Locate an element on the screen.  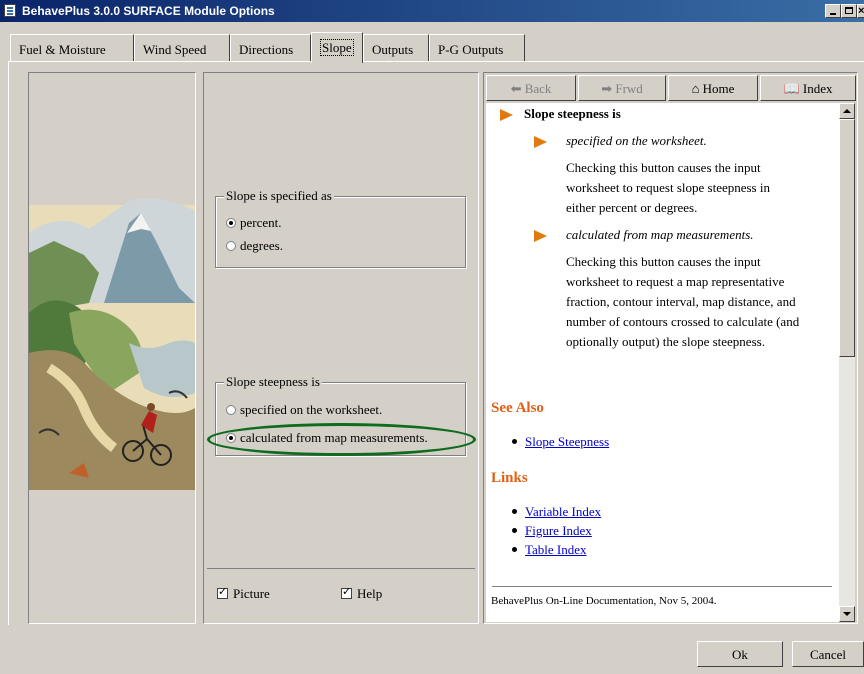
display-options: Picture Help is located at coordinates (341, 593).